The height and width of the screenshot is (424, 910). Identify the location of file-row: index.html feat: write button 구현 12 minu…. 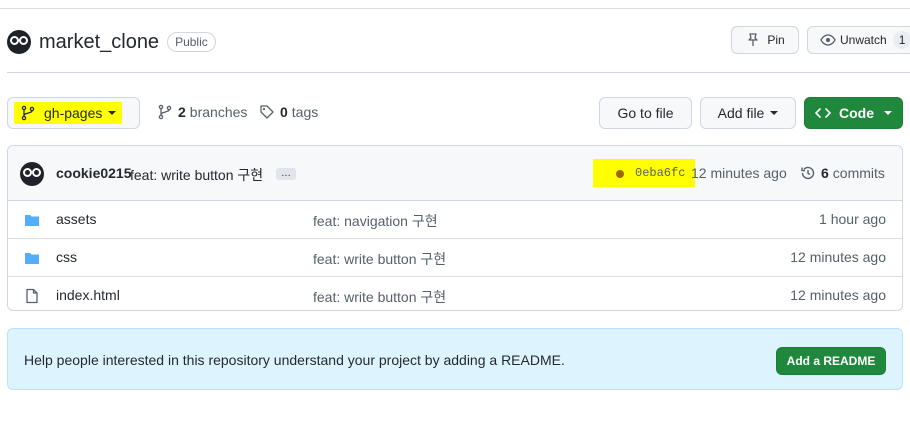
(455, 293).